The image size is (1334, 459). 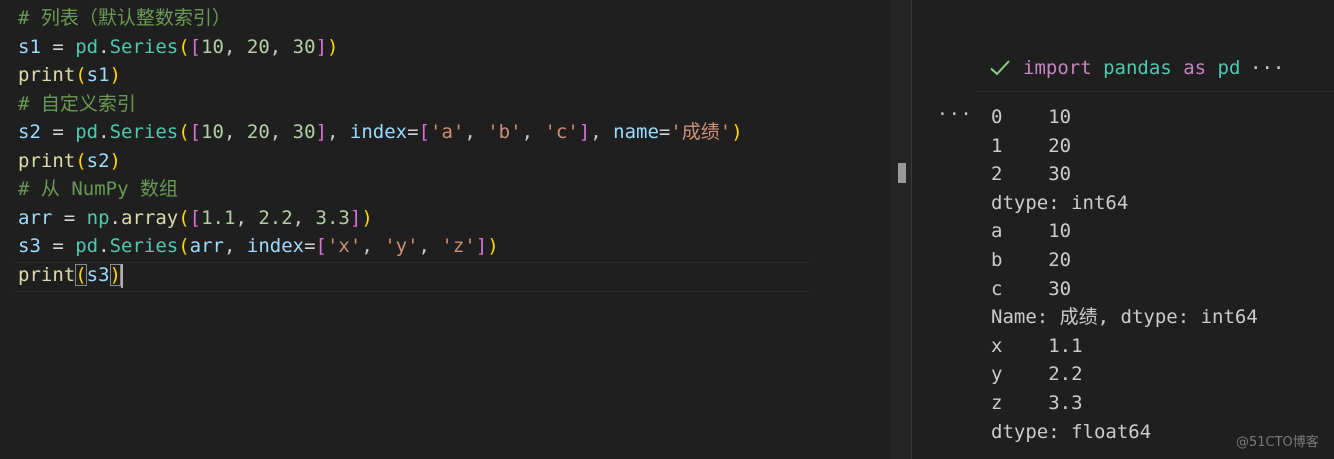 I want to click on code-line: arr = np.array([1.1, 2.2, 3.3]), so click(x=195, y=218).